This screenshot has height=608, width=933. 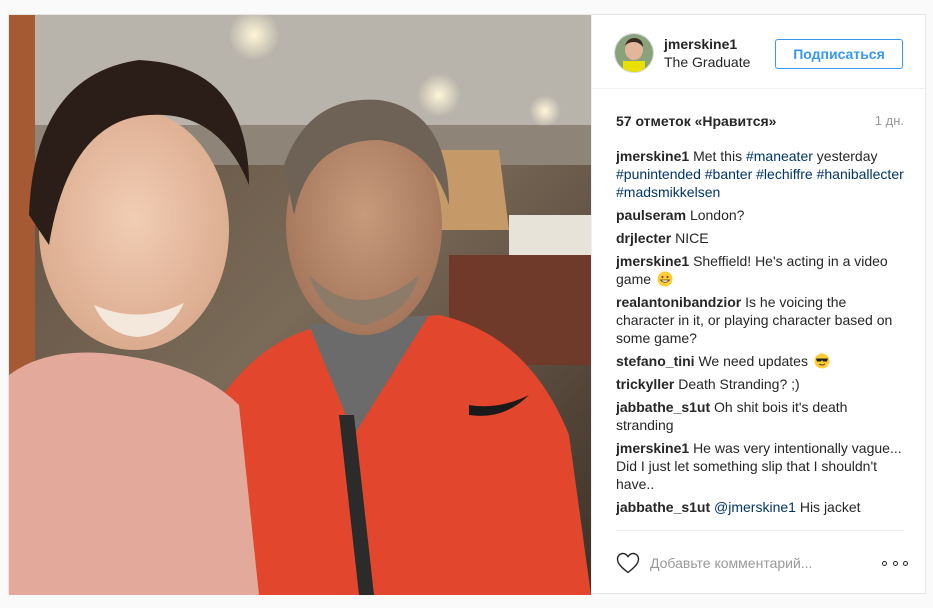 I want to click on hashtag-link: #banter, so click(x=728, y=174).